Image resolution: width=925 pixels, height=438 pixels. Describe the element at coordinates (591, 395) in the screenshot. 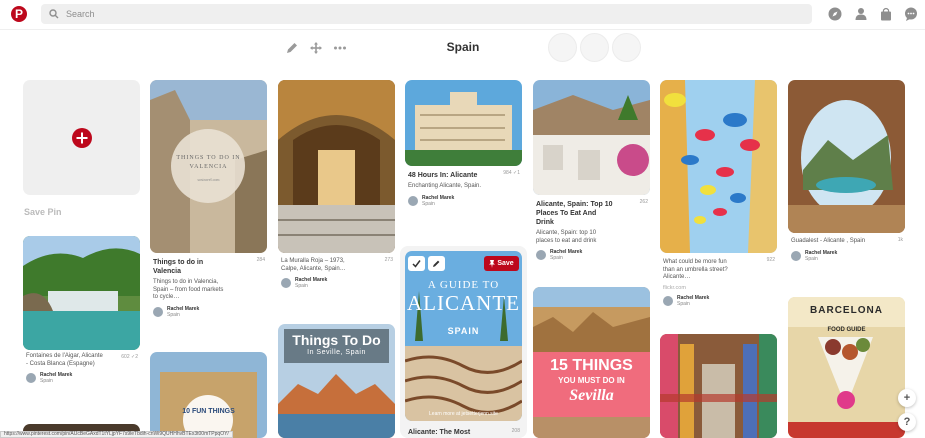

I see `overlay-line: Sevilla` at that location.